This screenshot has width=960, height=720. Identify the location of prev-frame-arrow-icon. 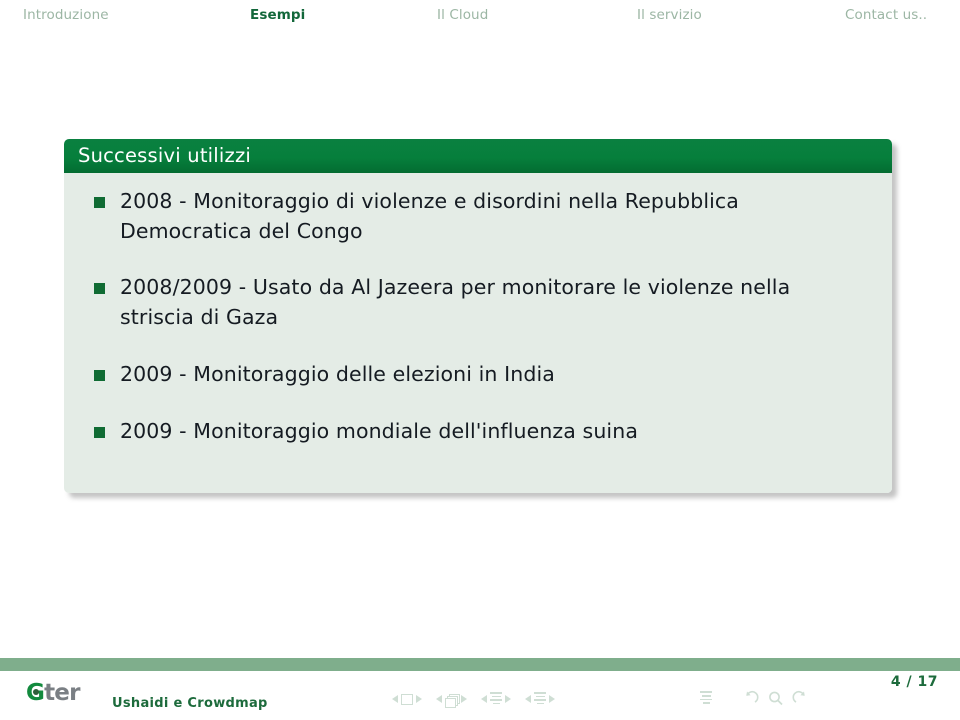
(439, 699).